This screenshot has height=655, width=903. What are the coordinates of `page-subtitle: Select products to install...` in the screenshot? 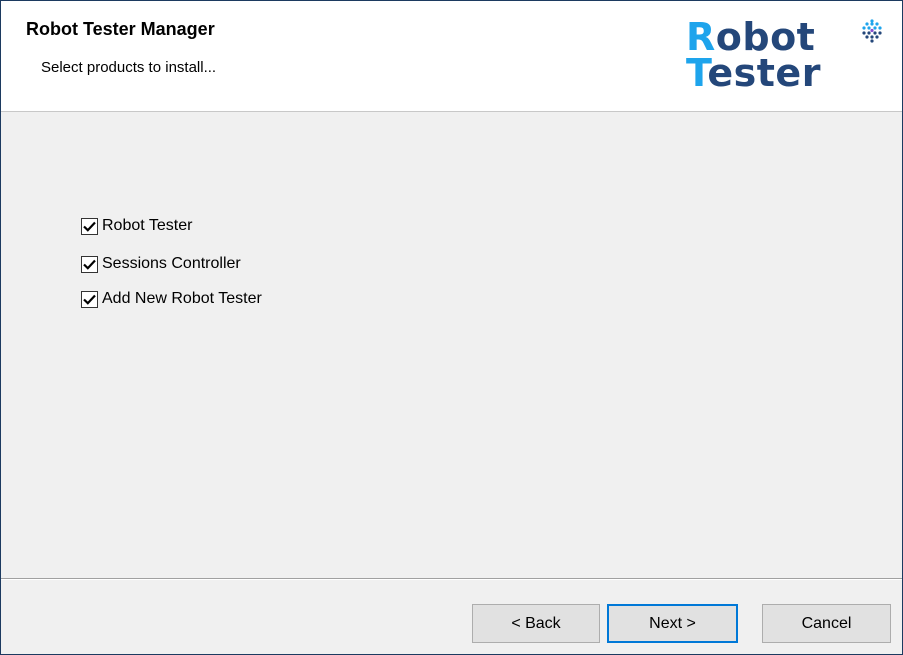 It's located at (129, 67).